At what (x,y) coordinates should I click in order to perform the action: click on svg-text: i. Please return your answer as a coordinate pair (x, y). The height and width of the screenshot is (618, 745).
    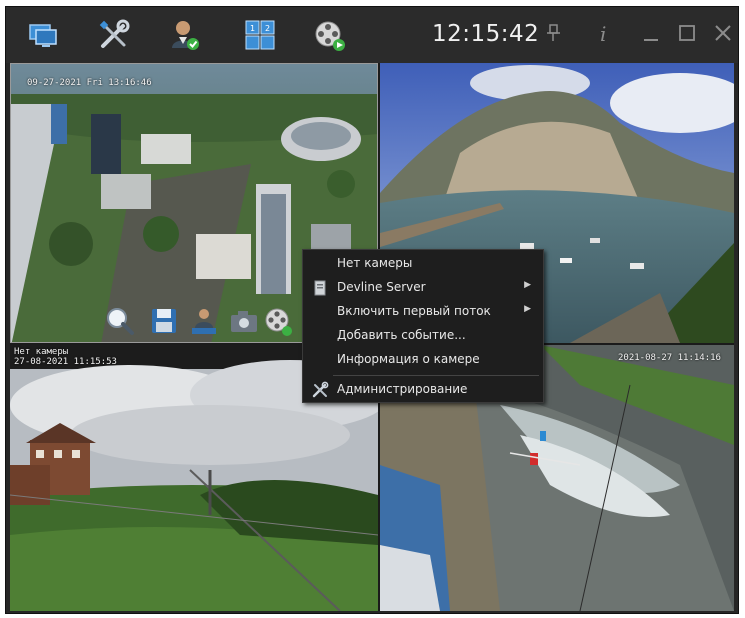
    Looking at the image, I should click on (603, 33).